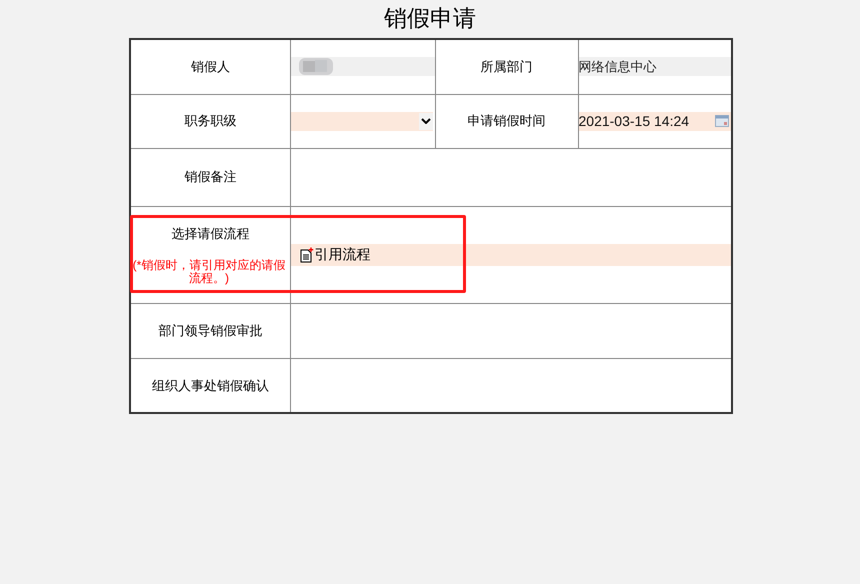 Image resolution: width=860 pixels, height=584 pixels. What do you see at coordinates (210, 234) in the screenshot?
I see `field-label: 选择请假流程` at bounding box center [210, 234].